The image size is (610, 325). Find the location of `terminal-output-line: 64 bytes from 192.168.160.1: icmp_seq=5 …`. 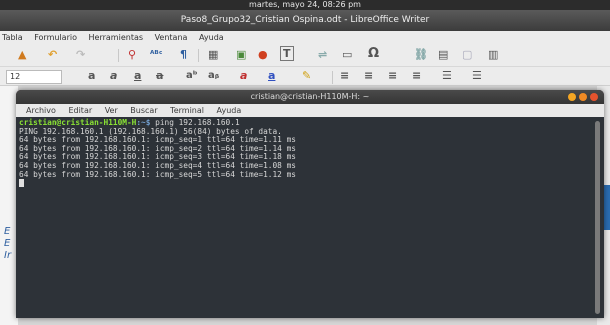

terminal-output-line: 64 bytes from 192.168.160.1: icmp_seq=5 … is located at coordinates (157, 174).